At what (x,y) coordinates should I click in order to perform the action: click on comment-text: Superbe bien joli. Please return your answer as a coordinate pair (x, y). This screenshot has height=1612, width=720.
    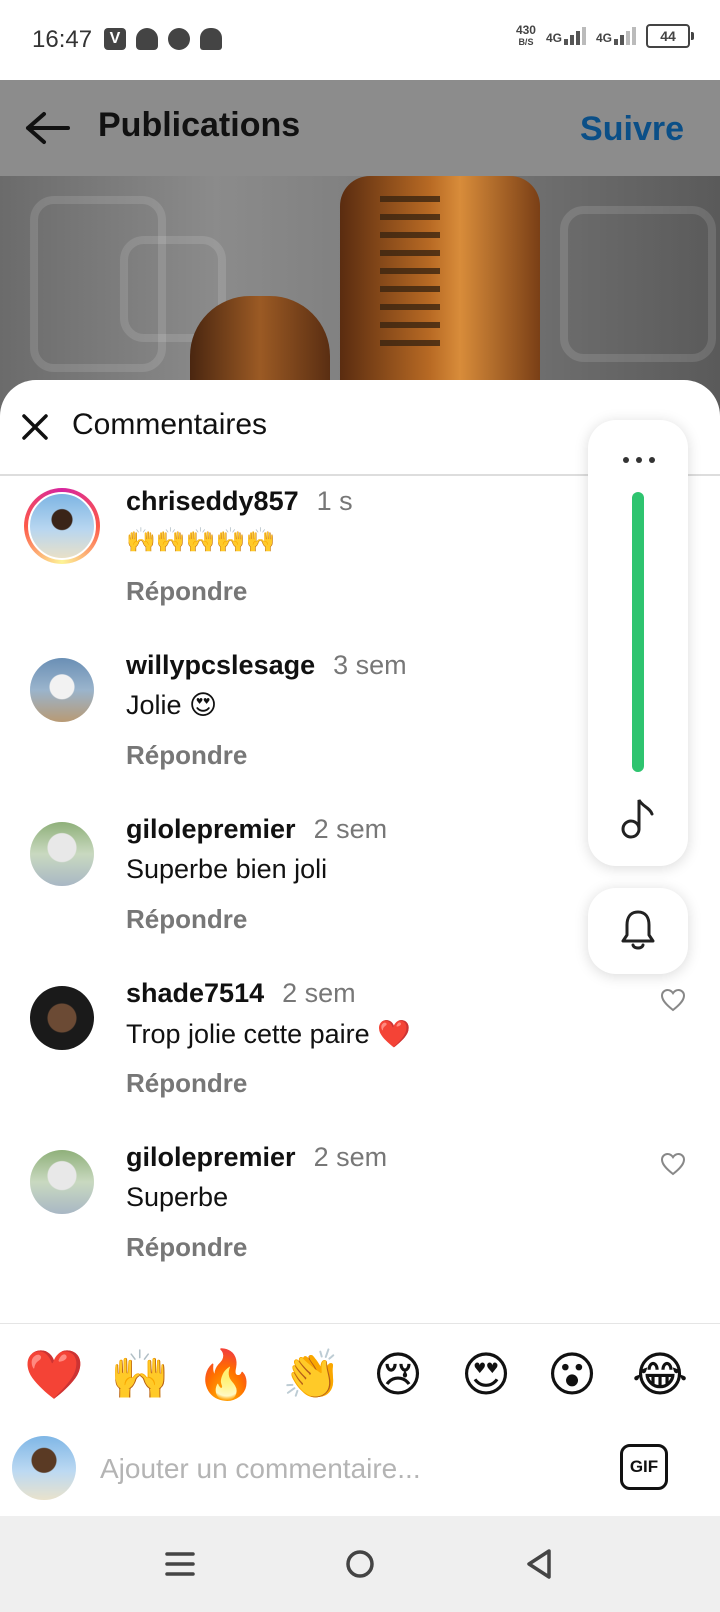
    Looking at the image, I should click on (227, 869).